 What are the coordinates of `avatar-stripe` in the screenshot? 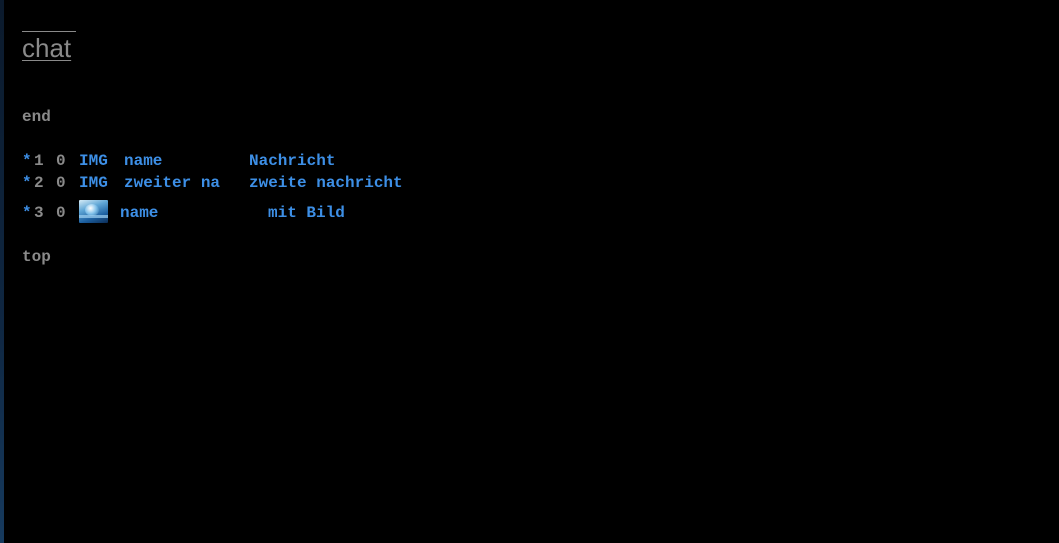 It's located at (93, 216).